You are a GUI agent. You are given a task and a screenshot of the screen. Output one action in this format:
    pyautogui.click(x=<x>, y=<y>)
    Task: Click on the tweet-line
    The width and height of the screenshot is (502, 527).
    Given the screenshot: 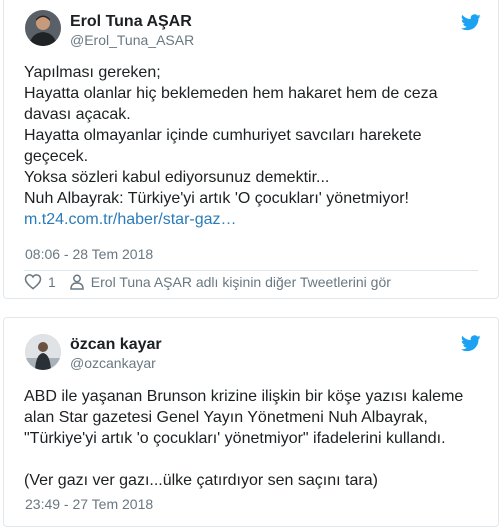 What is the action you would take?
    pyautogui.click(x=243, y=459)
    